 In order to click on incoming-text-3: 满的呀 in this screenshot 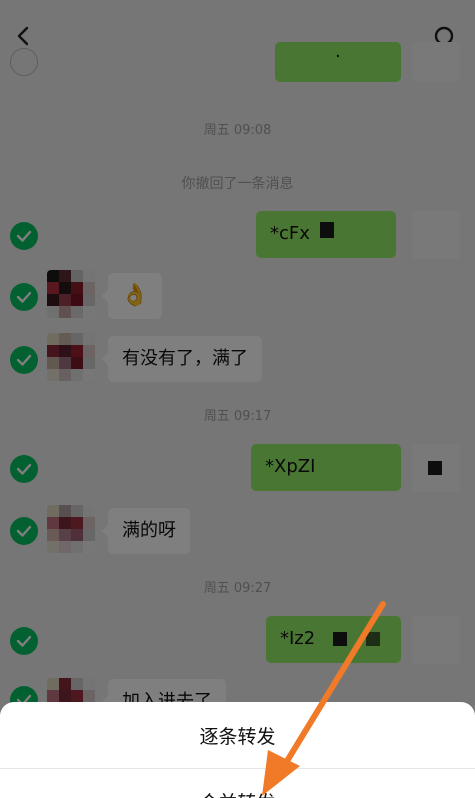, I will do `click(149, 530)`.